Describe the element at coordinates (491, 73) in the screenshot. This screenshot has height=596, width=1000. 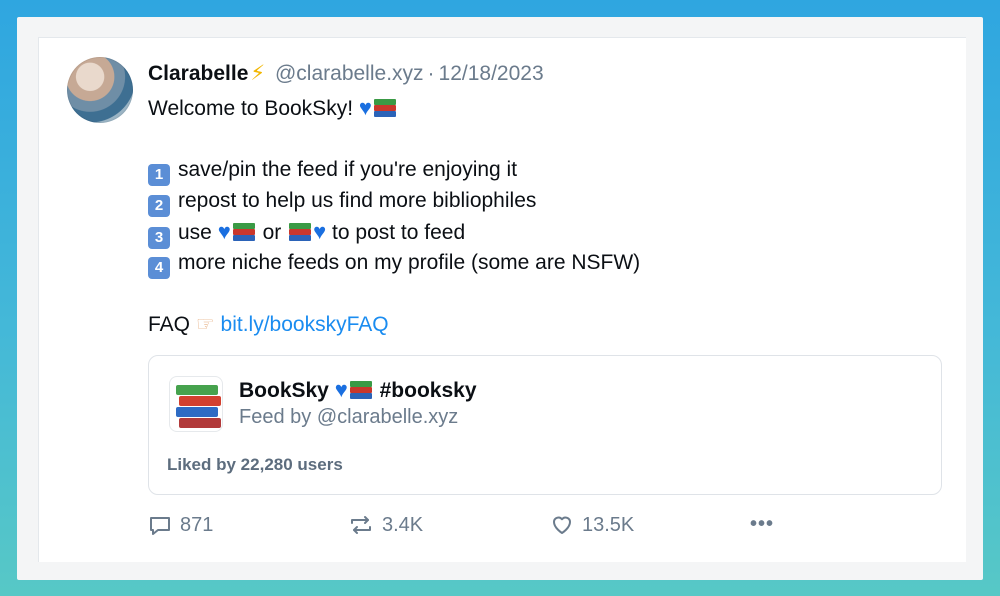
I see `post-date: 12/18/2023` at that location.